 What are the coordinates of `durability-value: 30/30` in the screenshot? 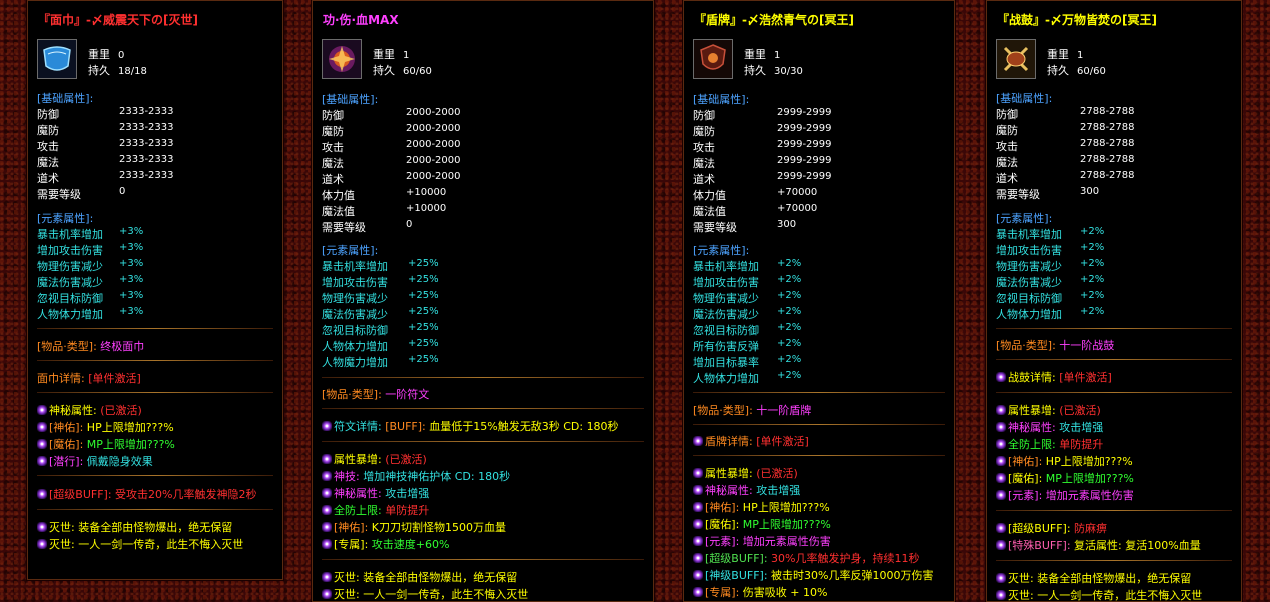 It's located at (788, 71).